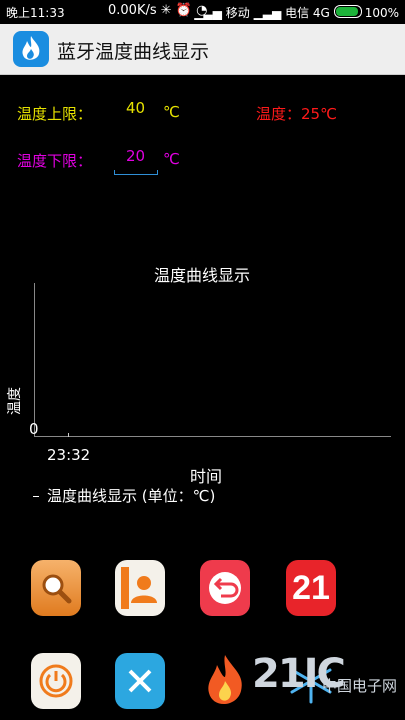 The image size is (405, 720). What do you see at coordinates (135, 156) in the screenshot?
I see `lower-limit-input: 20` at bounding box center [135, 156].